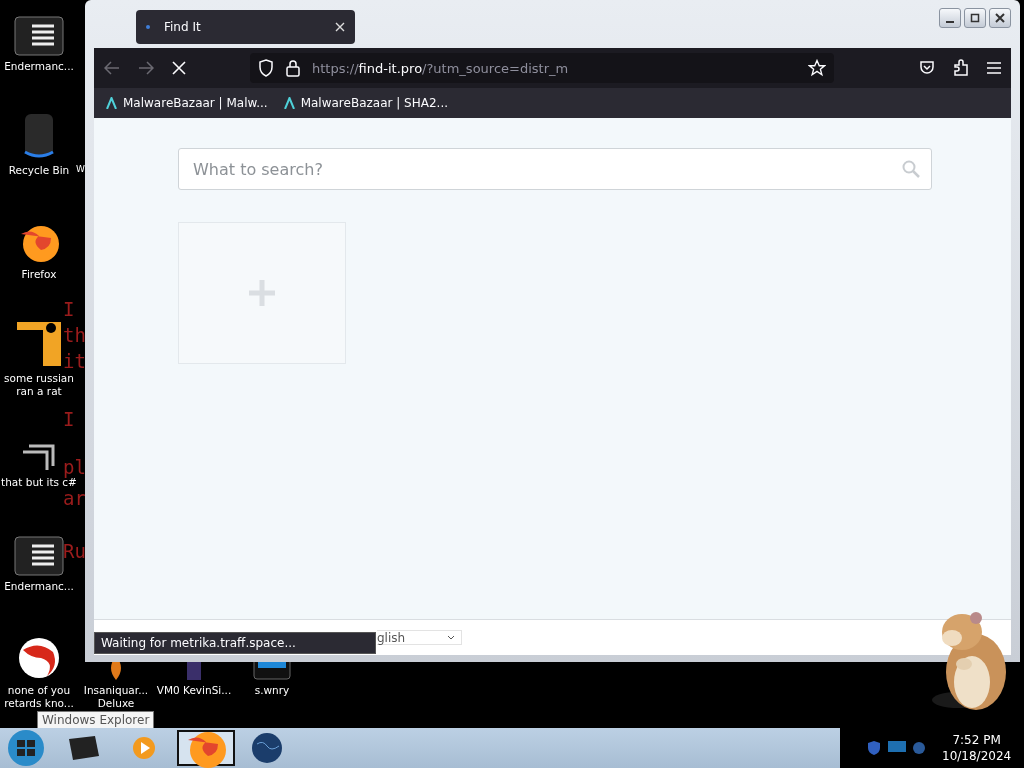 The image size is (1024, 768). I want to click on loading-dot-icon, so click(148, 27).